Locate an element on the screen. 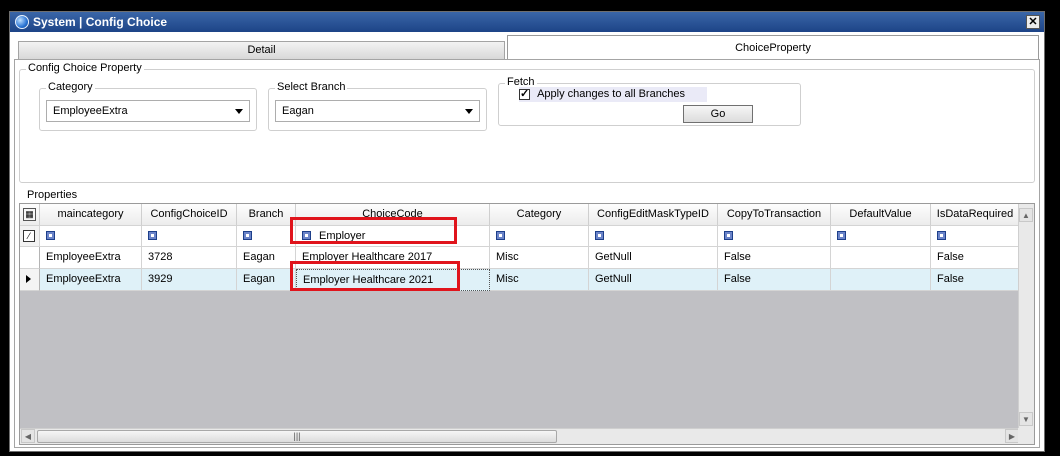  scroll-up-icon: ▲ is located at coordinates (1026, 215).